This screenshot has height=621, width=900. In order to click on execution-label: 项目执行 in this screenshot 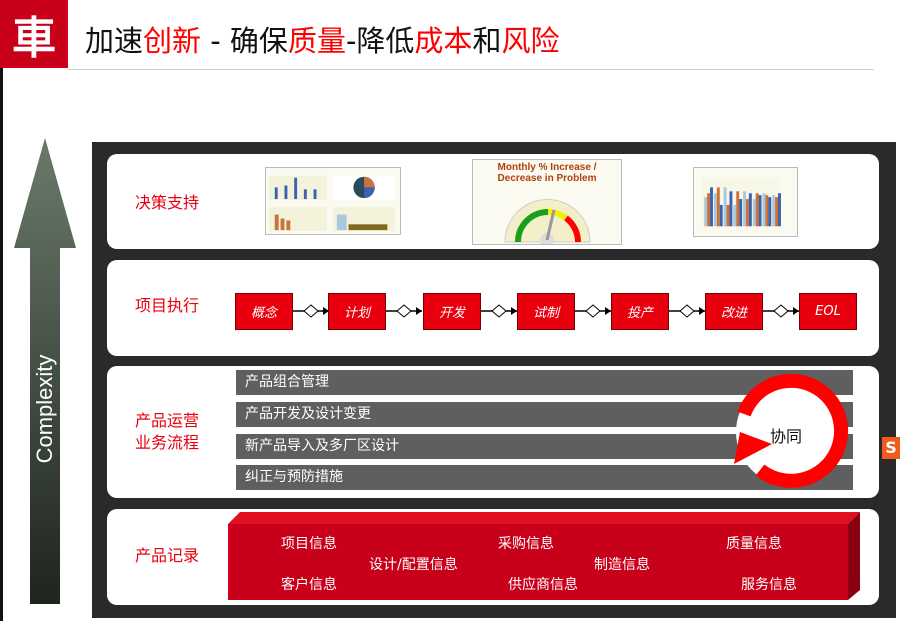, I will do `click(167, 305)`.